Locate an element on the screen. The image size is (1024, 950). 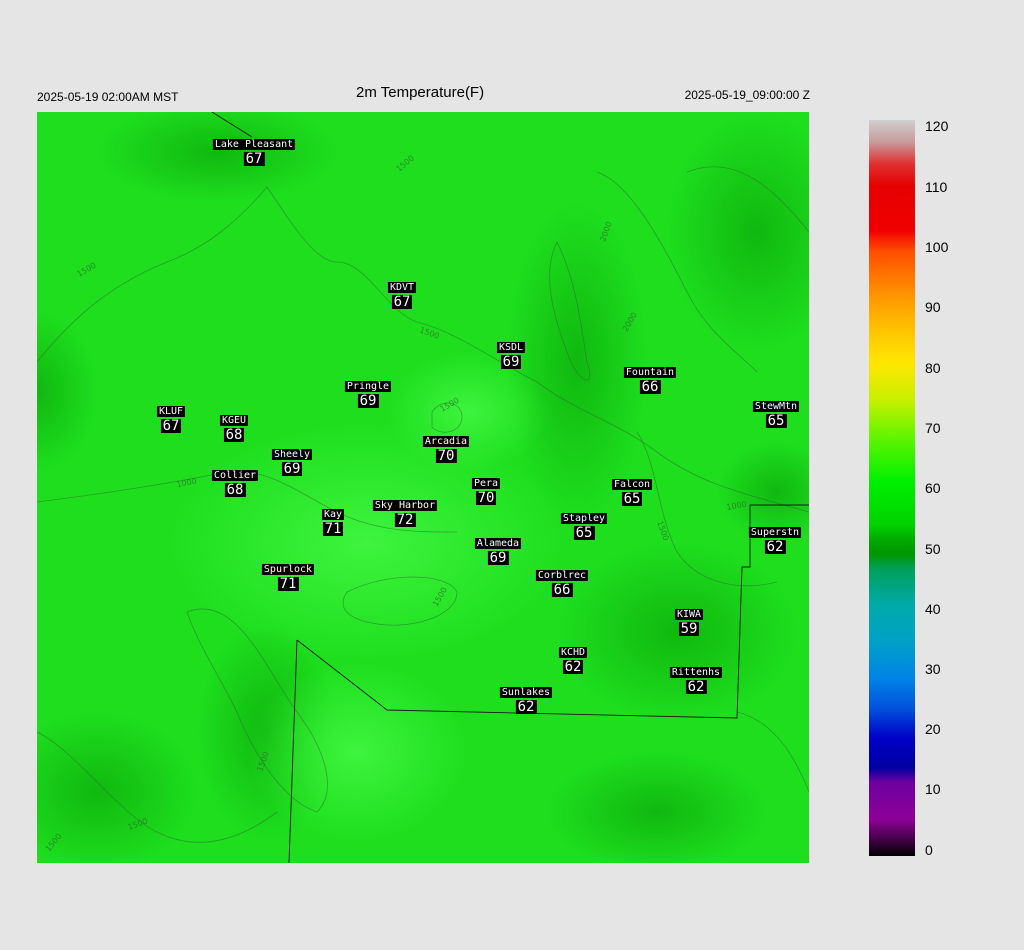
station-name: Alameda is located at coordinates (498, 543).